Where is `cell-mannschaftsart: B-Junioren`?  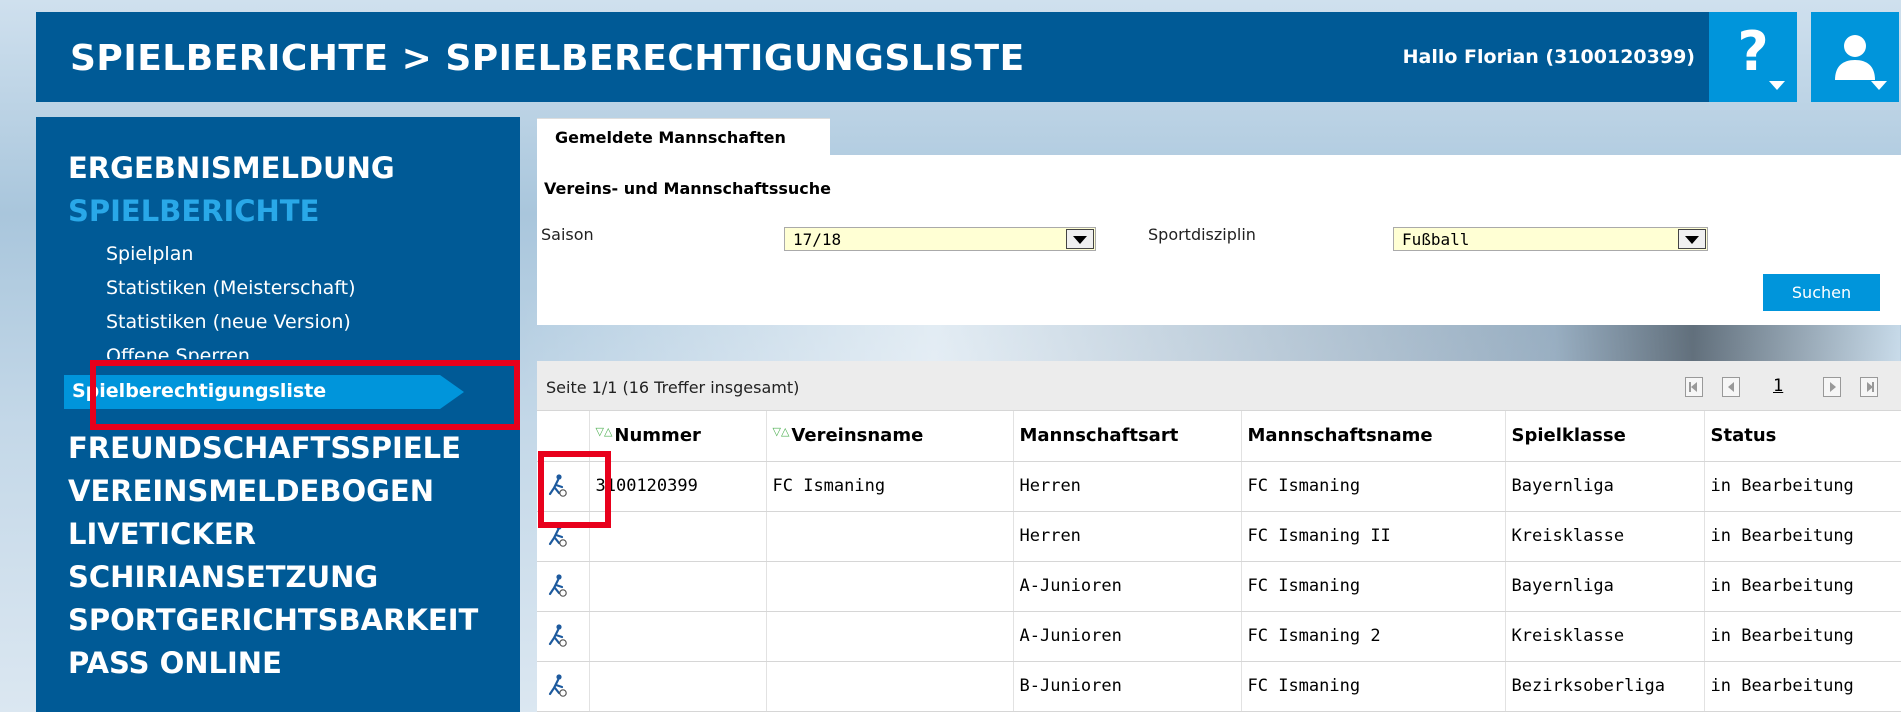 cell-mannschaftsart: B-Junioren is located at coordinates (1127, 686).